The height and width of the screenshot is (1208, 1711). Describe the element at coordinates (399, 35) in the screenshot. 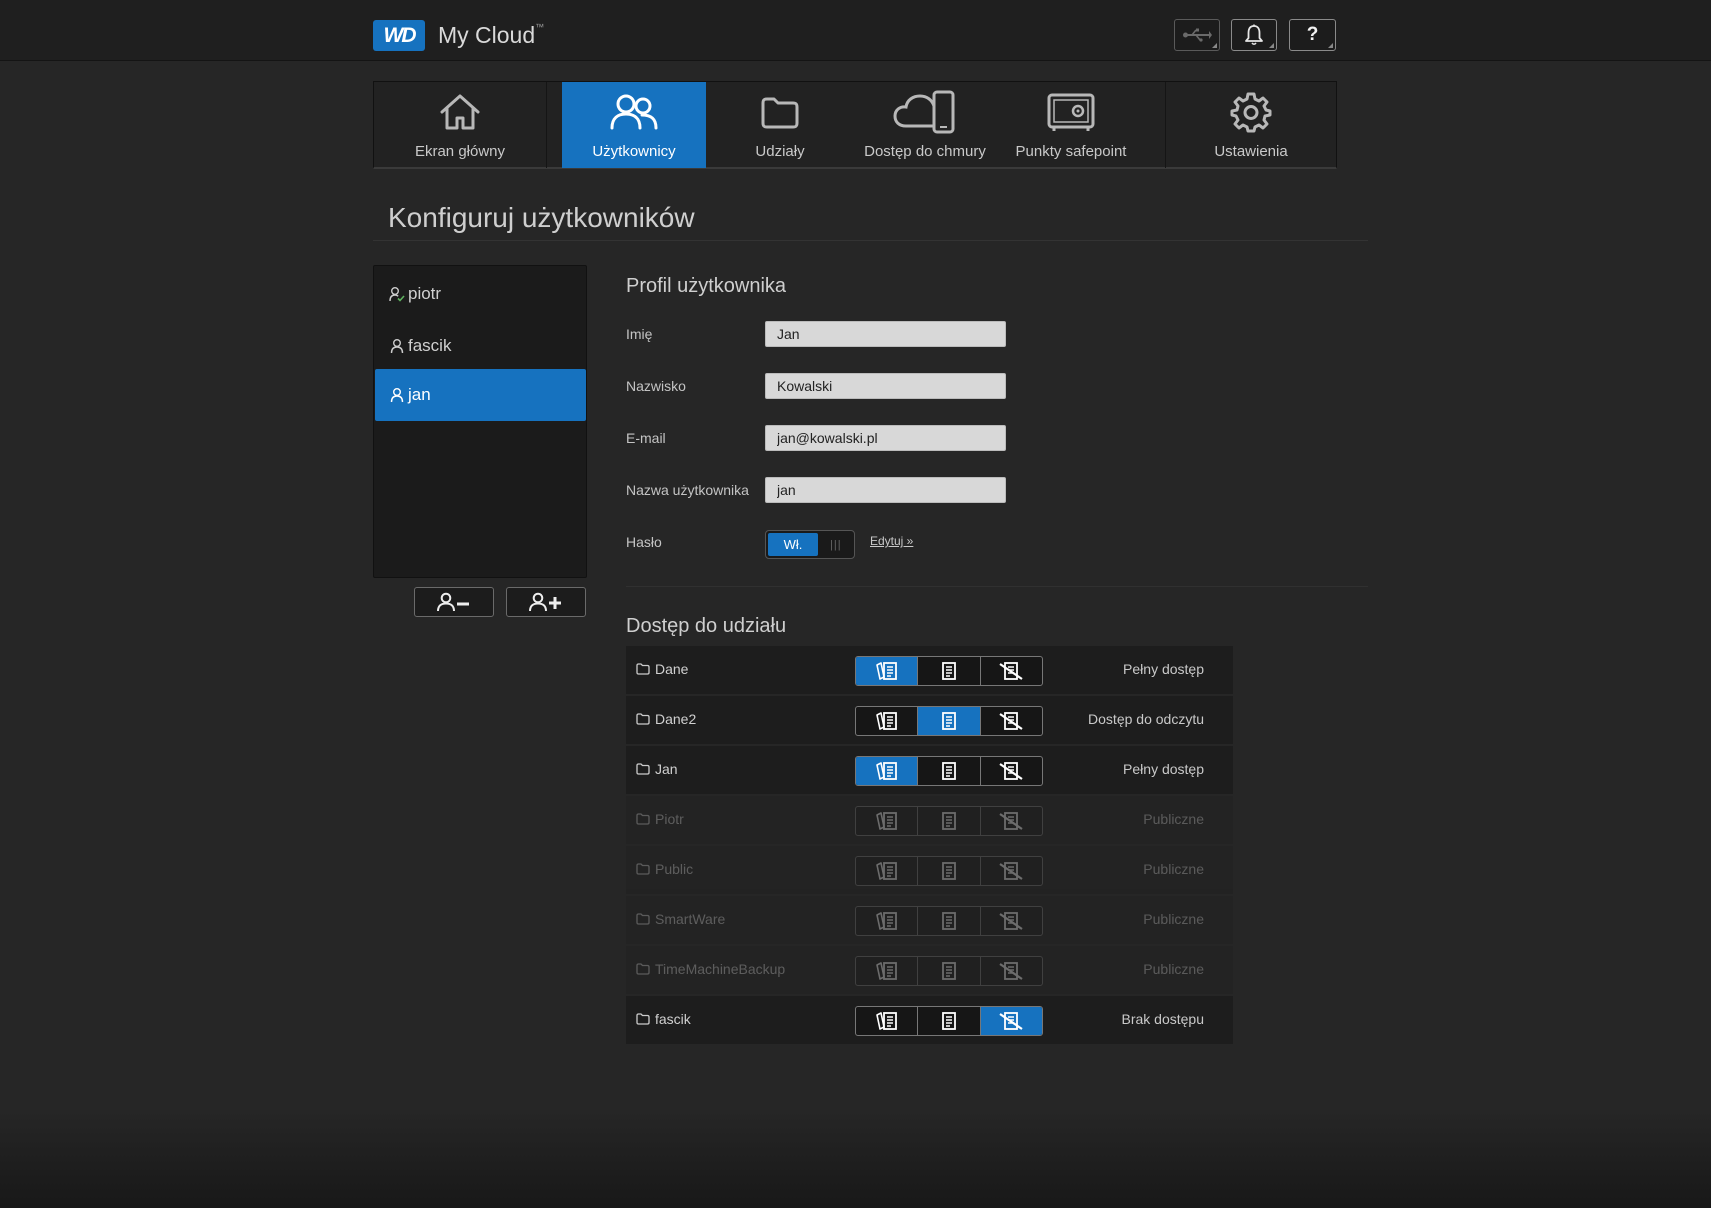

I see `wd-logo: WD` at that location.